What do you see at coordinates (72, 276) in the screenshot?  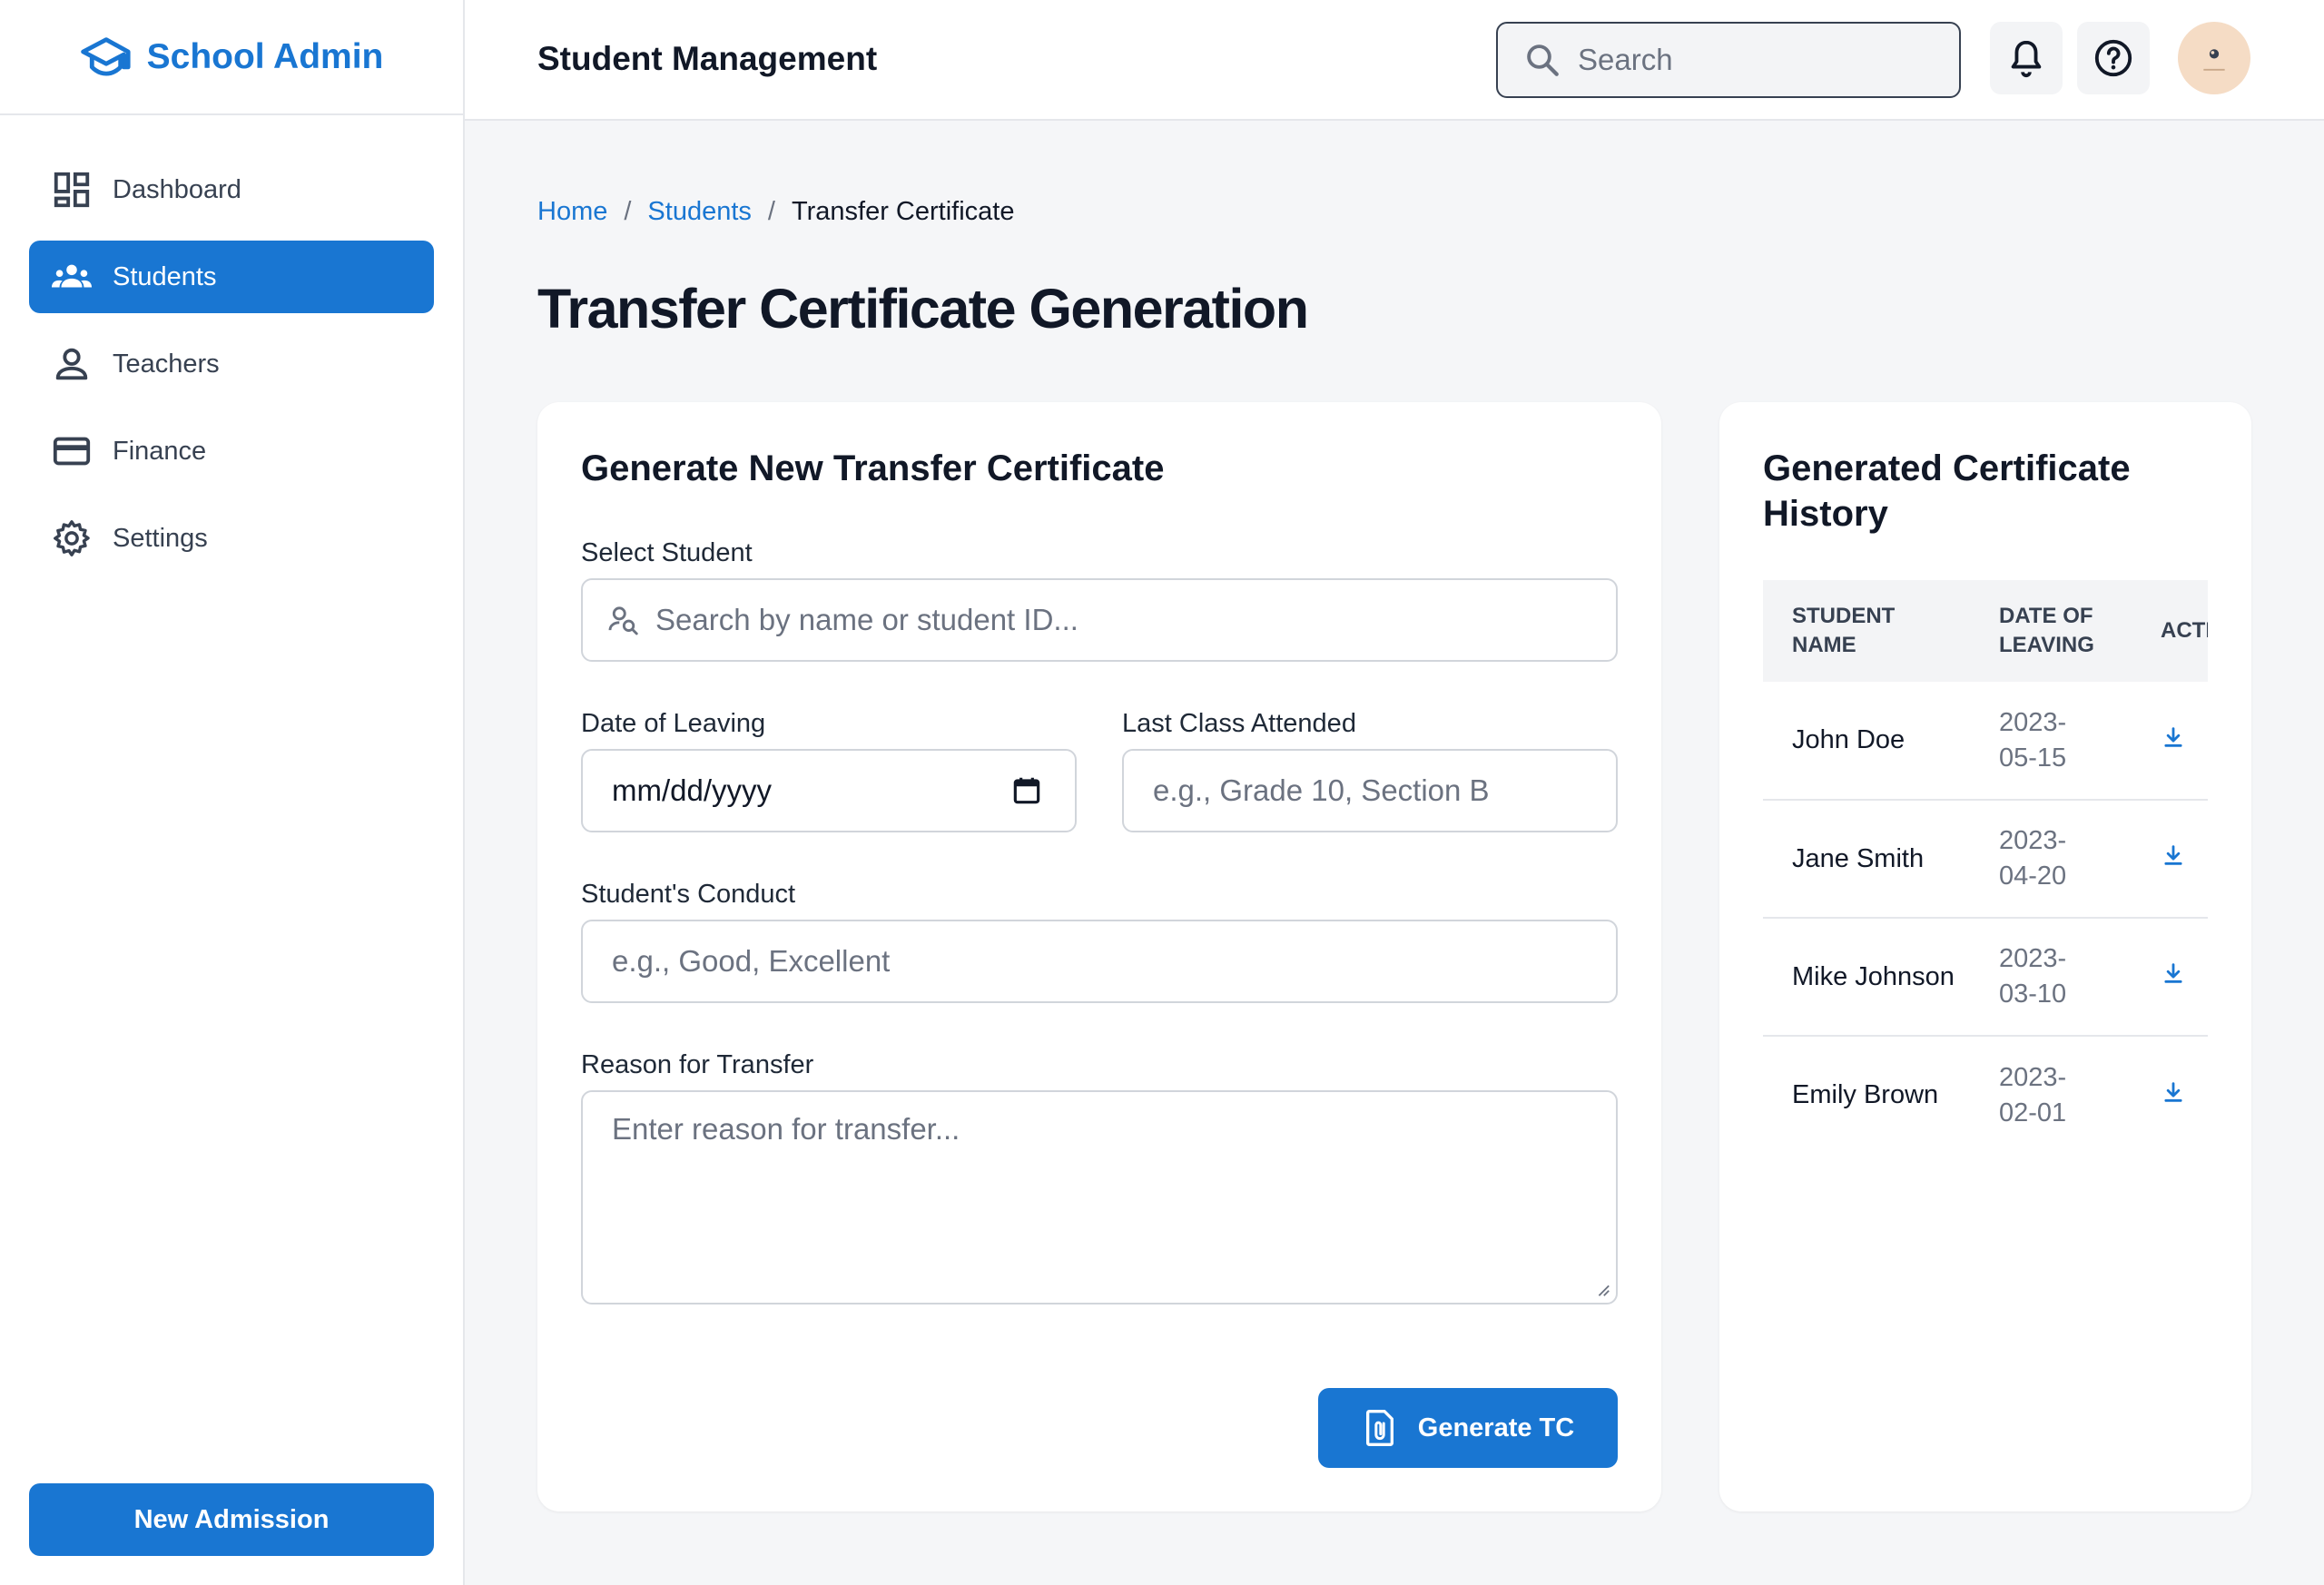 I see `people-icon` at bounding box center [72, 276].